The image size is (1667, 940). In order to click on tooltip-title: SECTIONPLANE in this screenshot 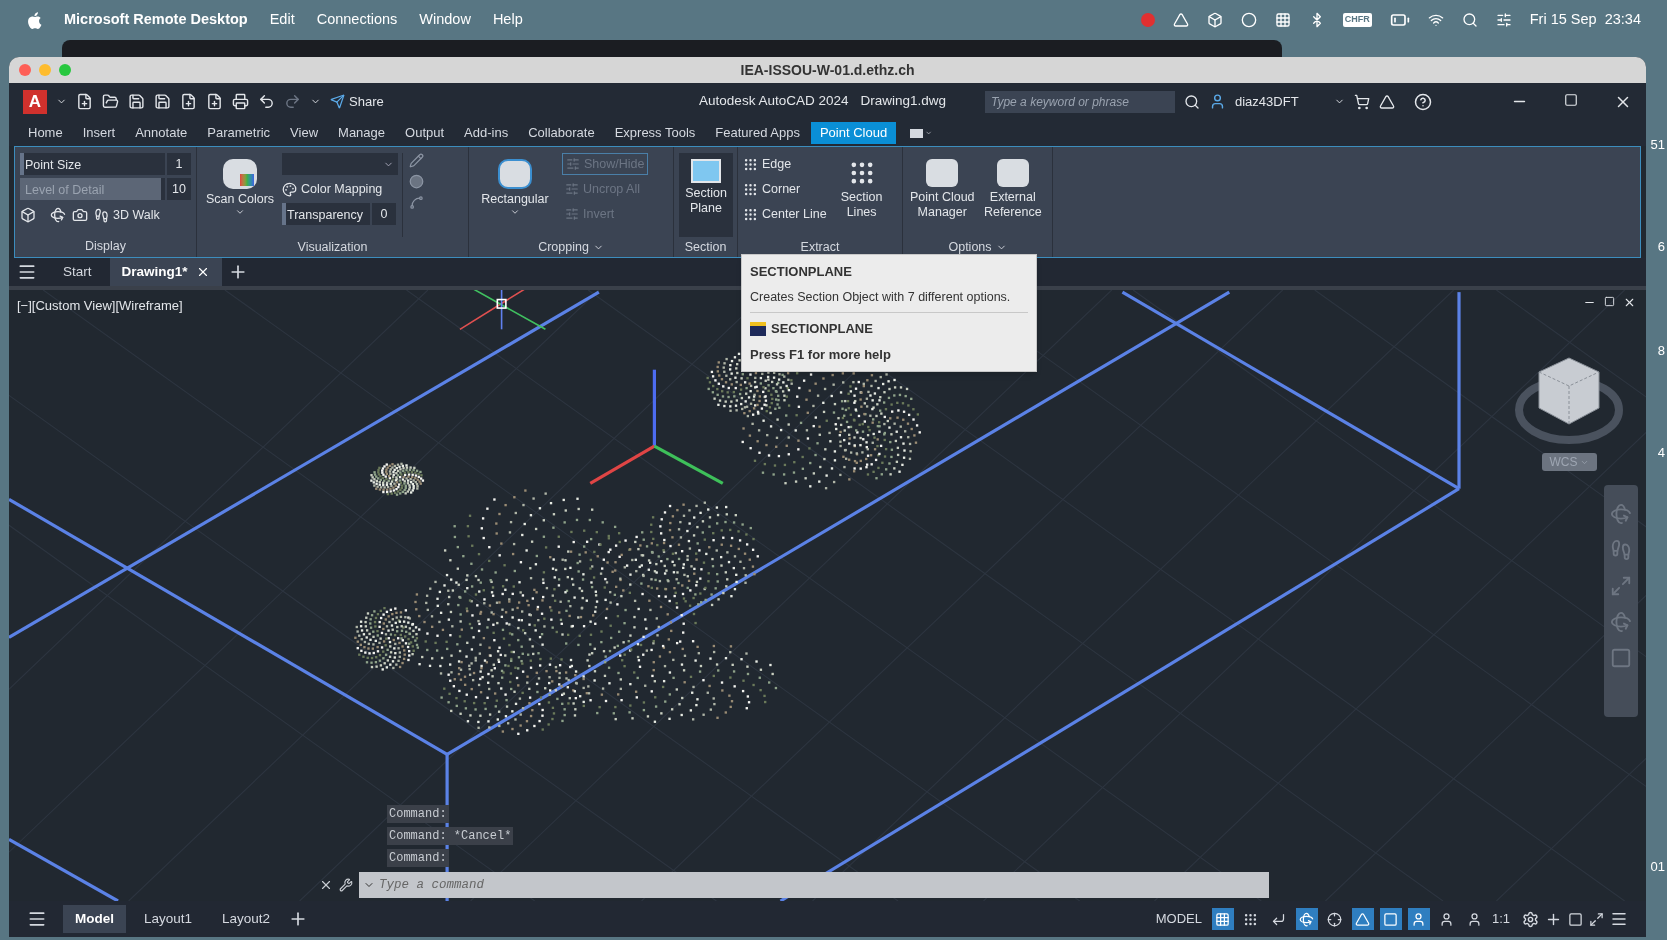, I will do `click(801, 272)`.